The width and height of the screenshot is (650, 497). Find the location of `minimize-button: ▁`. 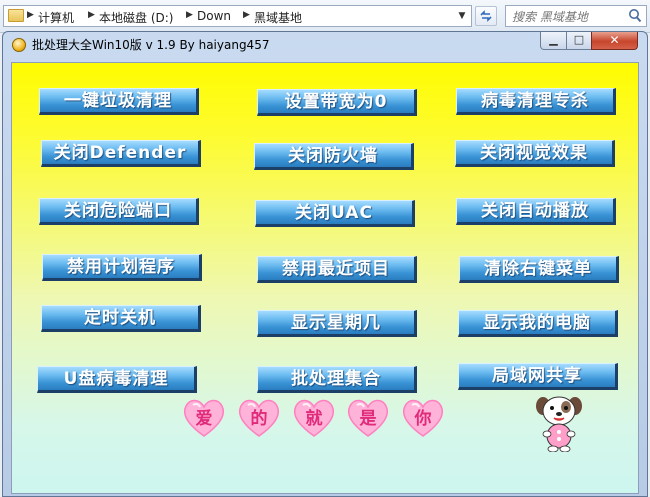

minimize-button: ▁ is located at coordinates (553, 41).